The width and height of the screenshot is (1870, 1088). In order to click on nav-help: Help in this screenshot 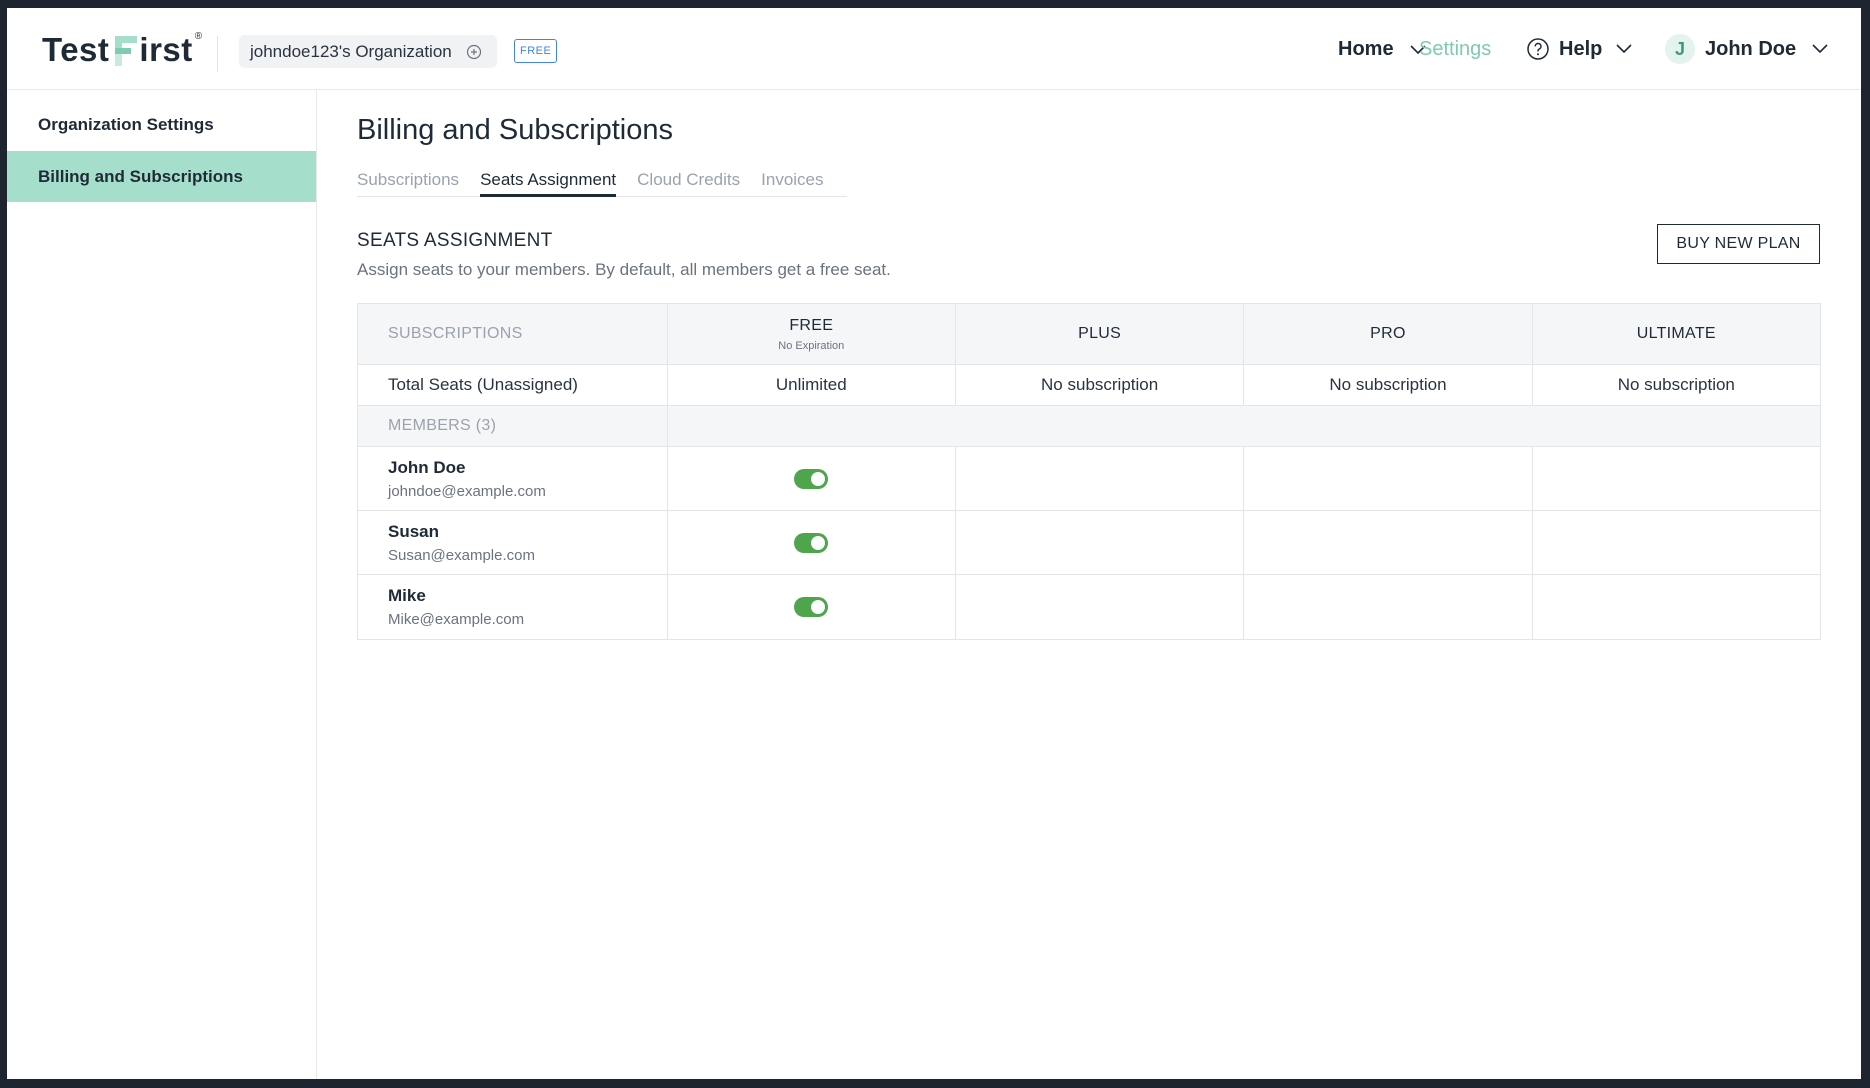, I will do `click(1579, 49)`.